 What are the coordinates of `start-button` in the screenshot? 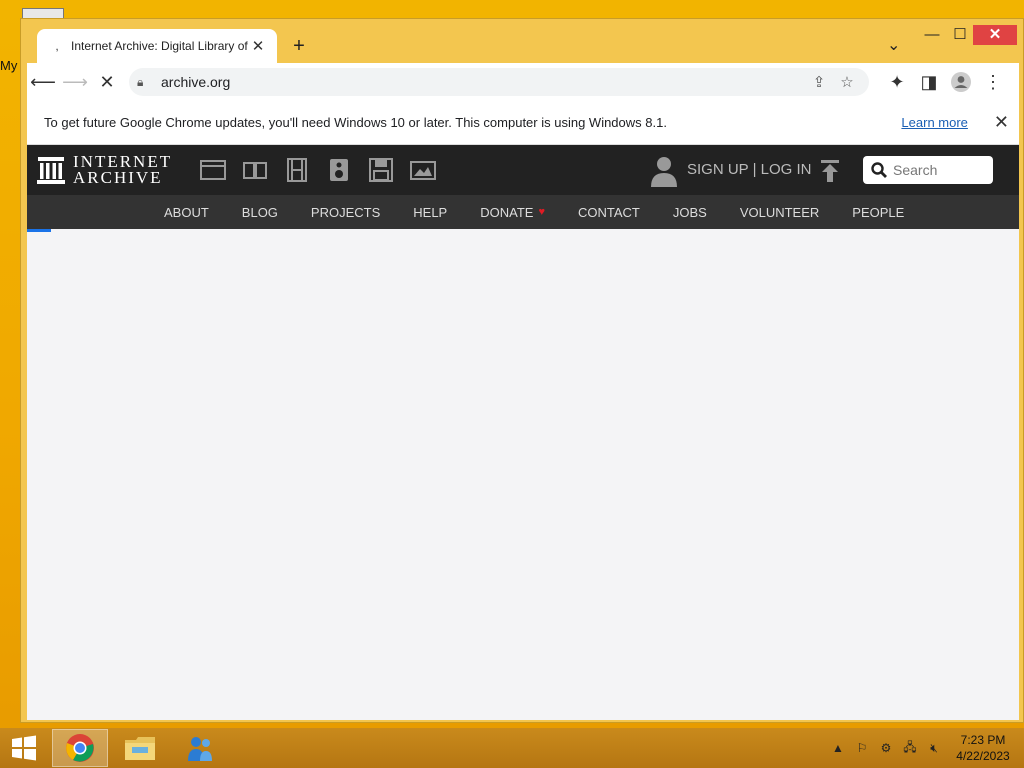 It's located at (24, 748).